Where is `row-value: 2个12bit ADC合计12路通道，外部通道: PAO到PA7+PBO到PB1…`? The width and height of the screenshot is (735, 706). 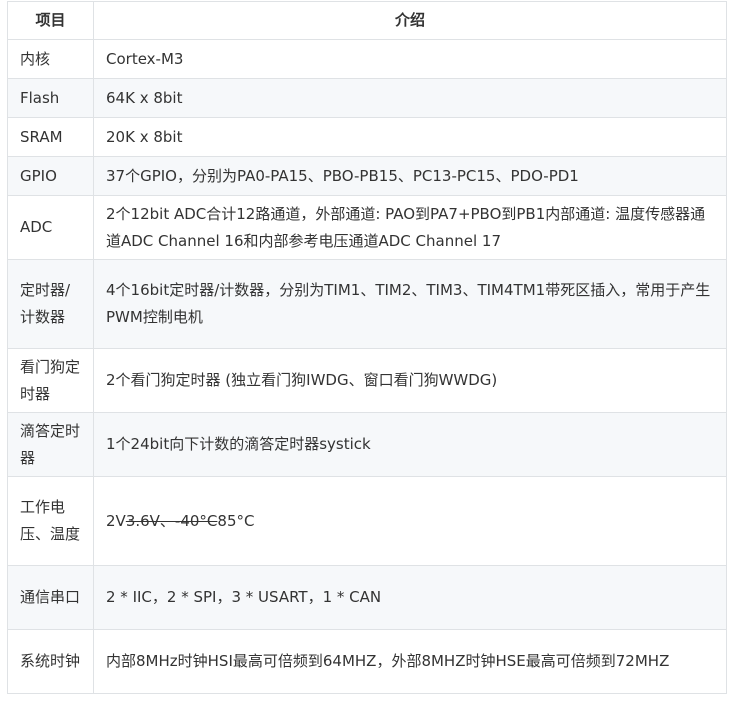 row-value: 2个12bit ADC合计12路通道，外部通道: PAO到PA7+PBO到PB1… is located at coordinates (410, 227).